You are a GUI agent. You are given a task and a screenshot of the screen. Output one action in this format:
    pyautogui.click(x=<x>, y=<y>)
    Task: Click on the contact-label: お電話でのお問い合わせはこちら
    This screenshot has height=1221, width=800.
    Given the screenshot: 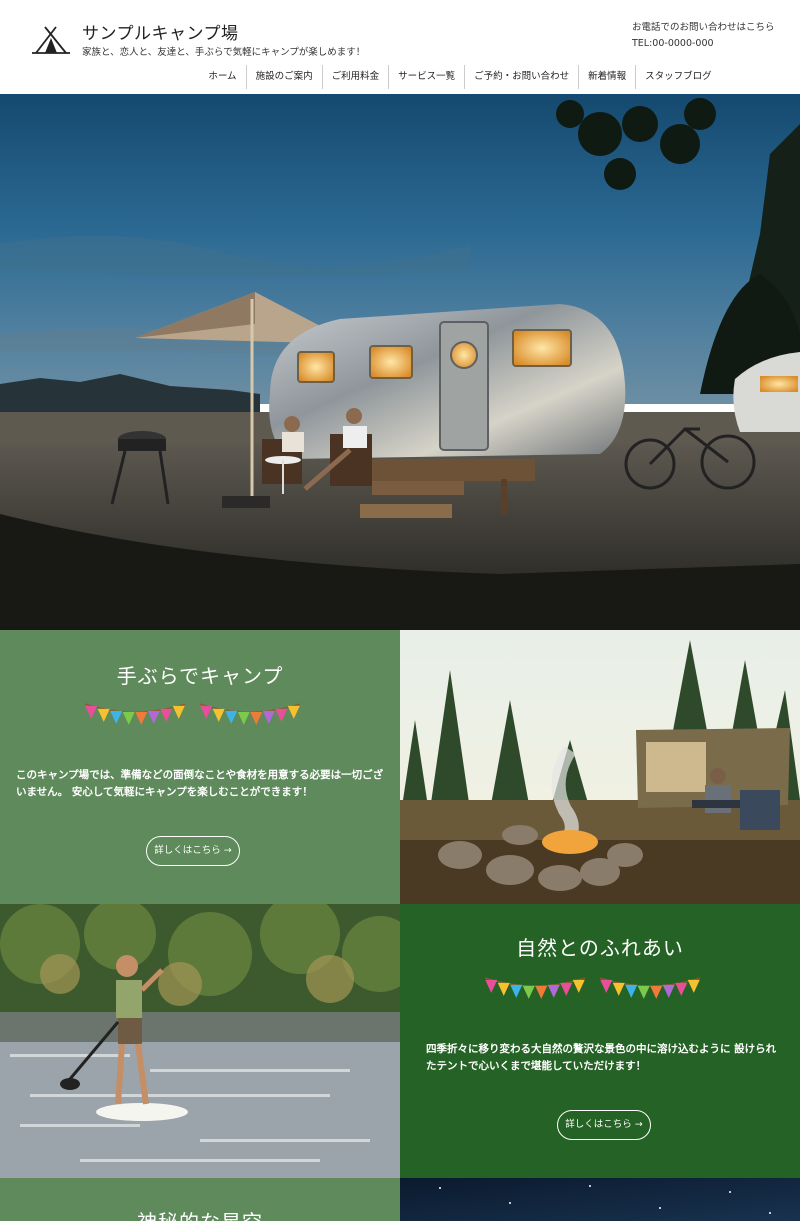 What is the action you would take?
    pyautogui.click(x=703, y=27)
    